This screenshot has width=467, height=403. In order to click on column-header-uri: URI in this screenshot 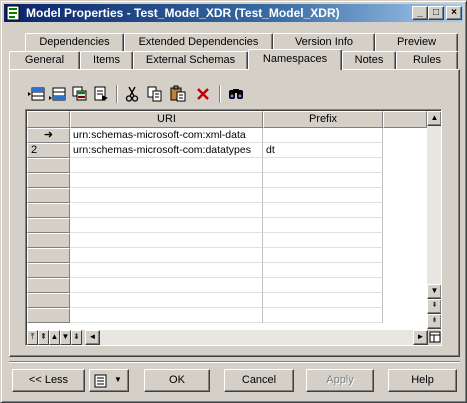, I will do `click(166, 119)`.